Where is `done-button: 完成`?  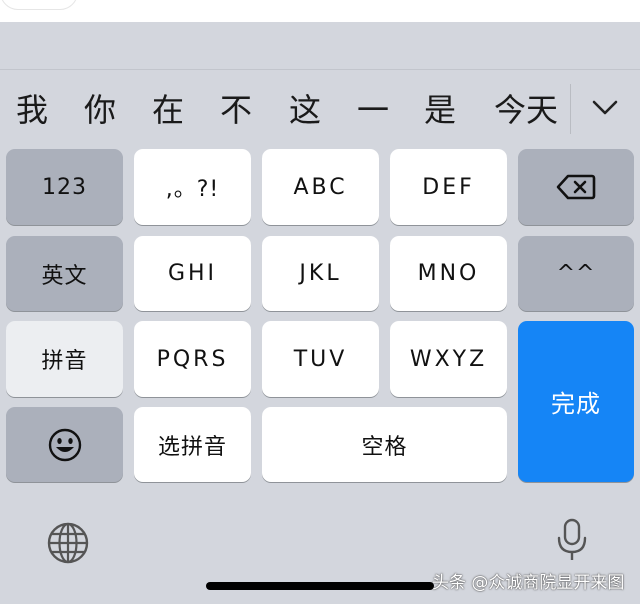 done-button: 完成 is located at coordinates (576, 401).